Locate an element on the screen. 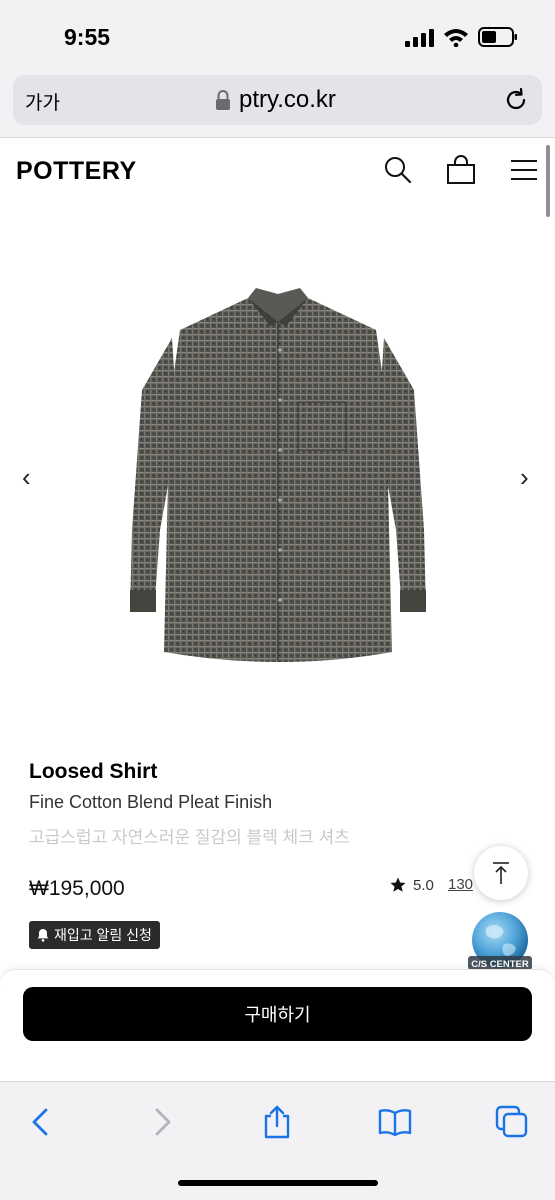  buy-button: 구매하기 is located at coordinates (277, 1014).